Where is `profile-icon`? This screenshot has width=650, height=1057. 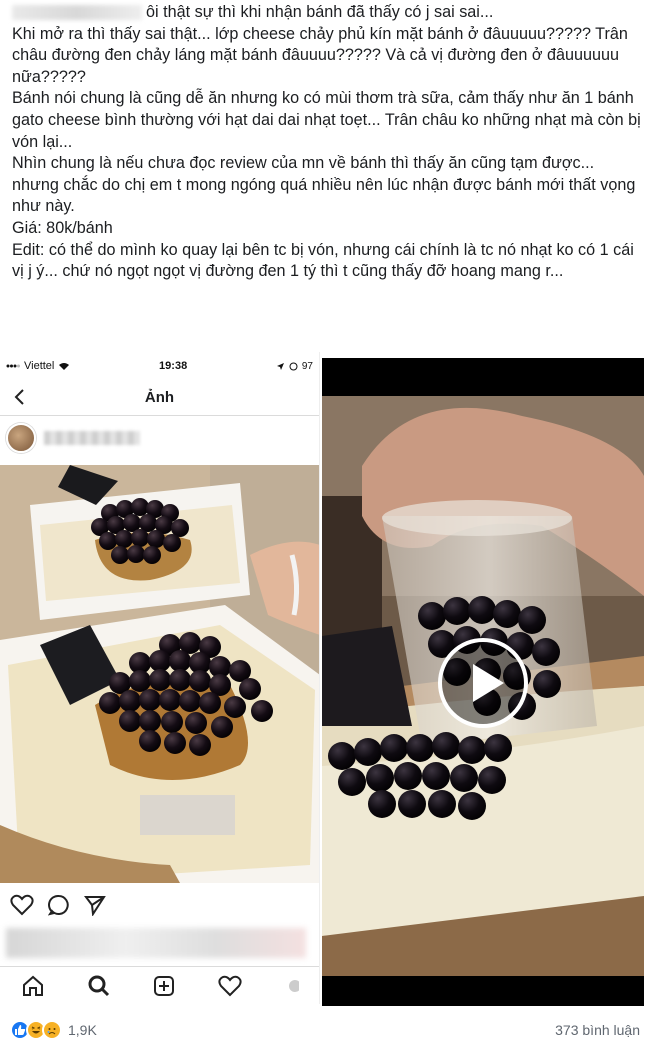 profile-icon is located at coordinates (292, 986).